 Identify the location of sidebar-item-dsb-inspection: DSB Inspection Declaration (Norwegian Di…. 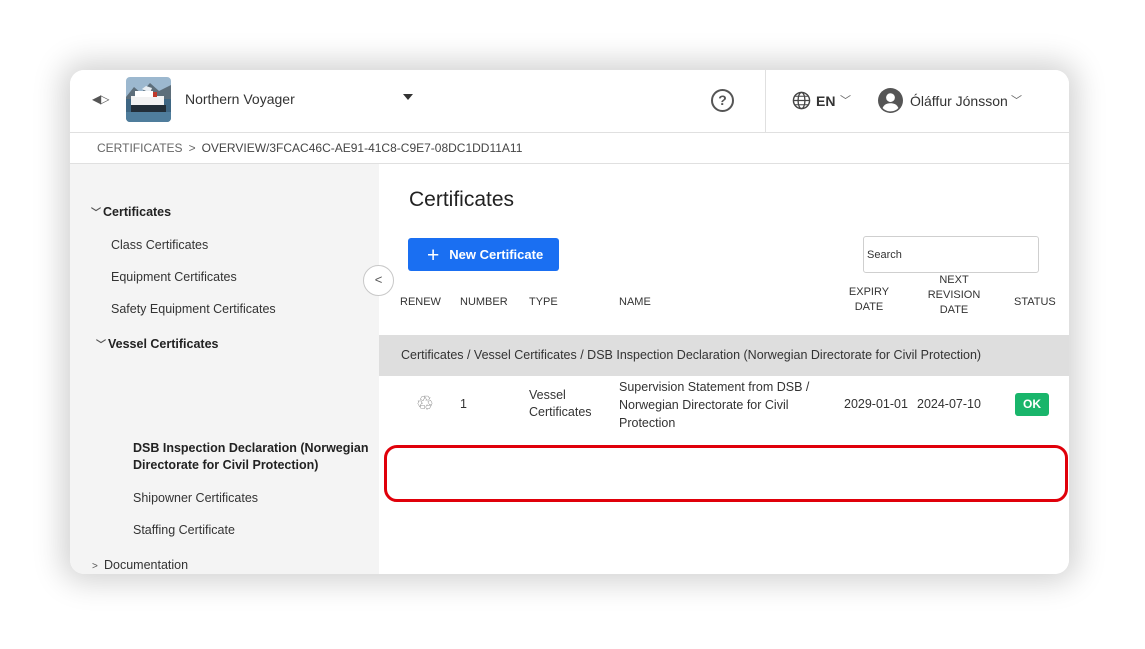
(251, 457).